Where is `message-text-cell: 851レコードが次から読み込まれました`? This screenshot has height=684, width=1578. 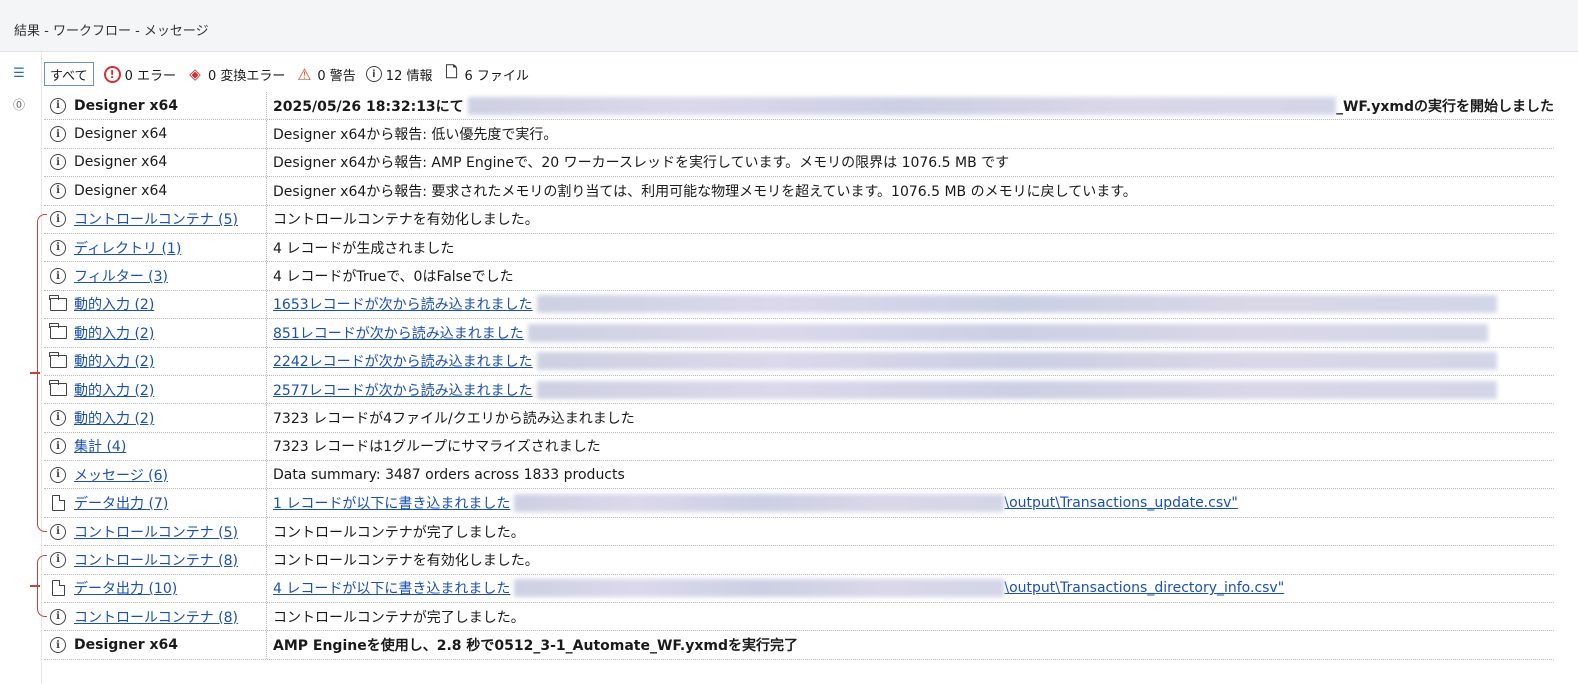 message-text-cell: 851レコードが次から読み込まれました is located at coordinates (910, 333).